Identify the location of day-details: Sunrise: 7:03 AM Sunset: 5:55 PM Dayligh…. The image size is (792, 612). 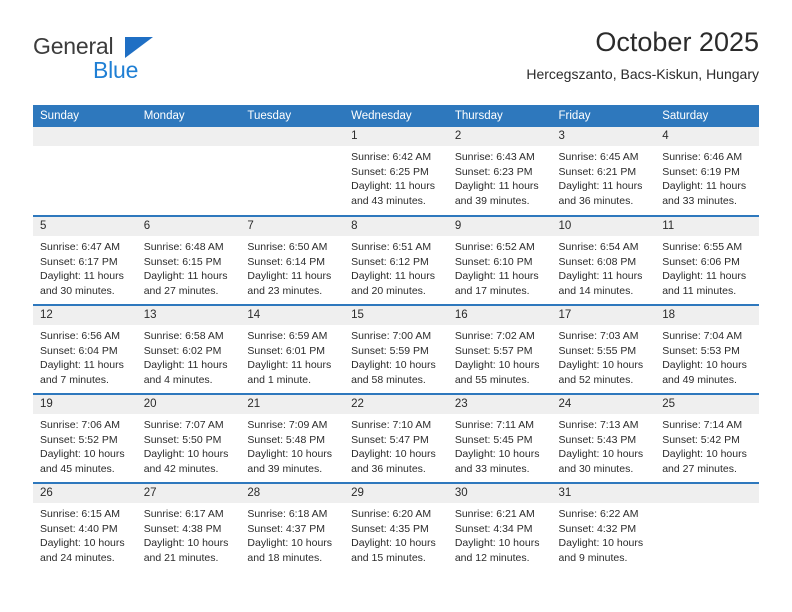
(604, 356).